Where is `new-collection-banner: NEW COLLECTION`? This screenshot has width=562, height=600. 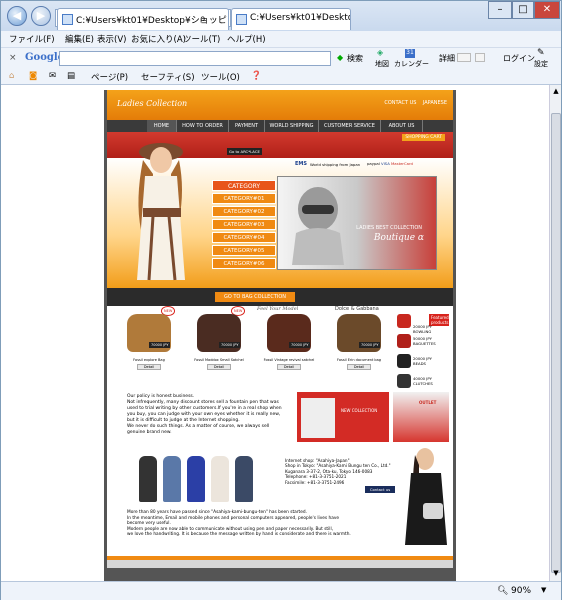 new-collection-banner: NEW COLLECTION is located at coordinates (343, 417).